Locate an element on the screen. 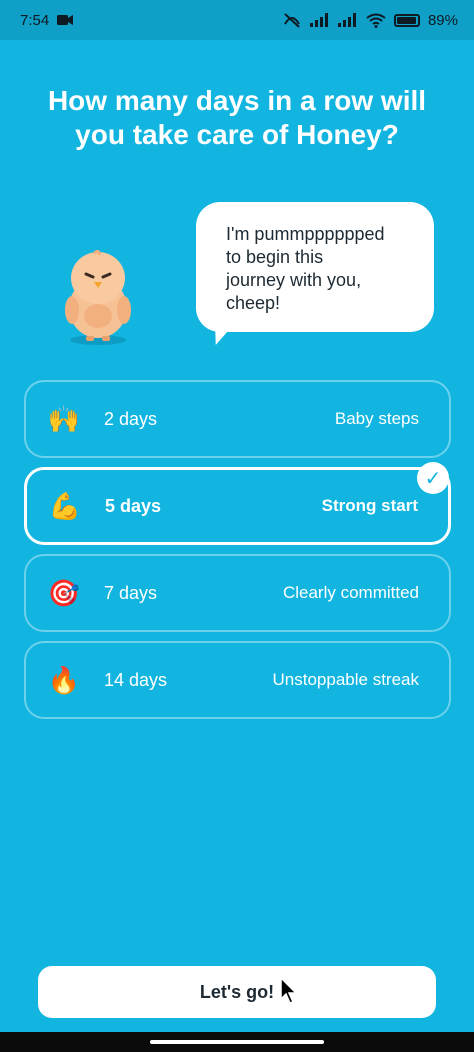 The width and height of the screenshot is (474, 1052). option-days: 5 days is located at coordinates (133, 505).